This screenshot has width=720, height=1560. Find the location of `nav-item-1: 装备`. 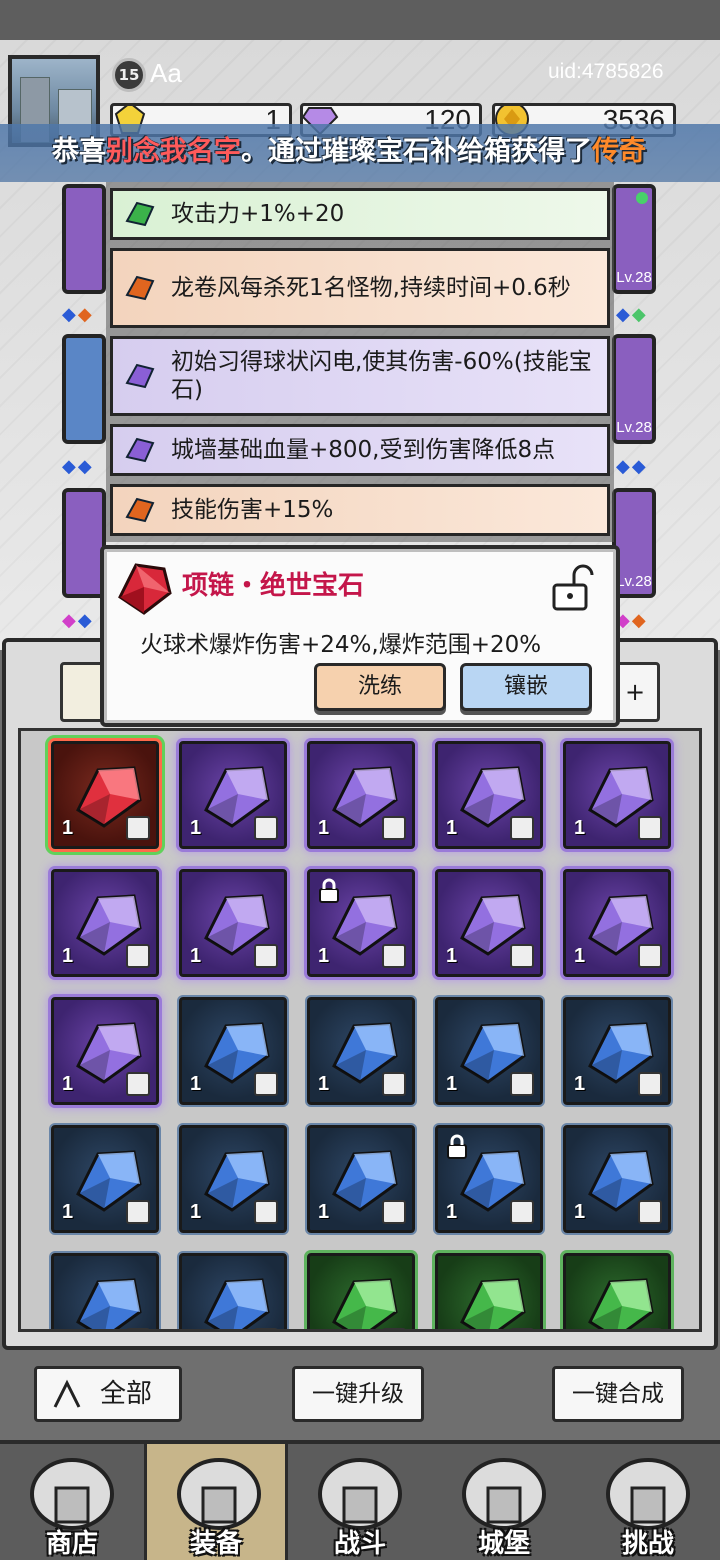

nav-item-1: 装备 is located at coordinates (216, 1502).